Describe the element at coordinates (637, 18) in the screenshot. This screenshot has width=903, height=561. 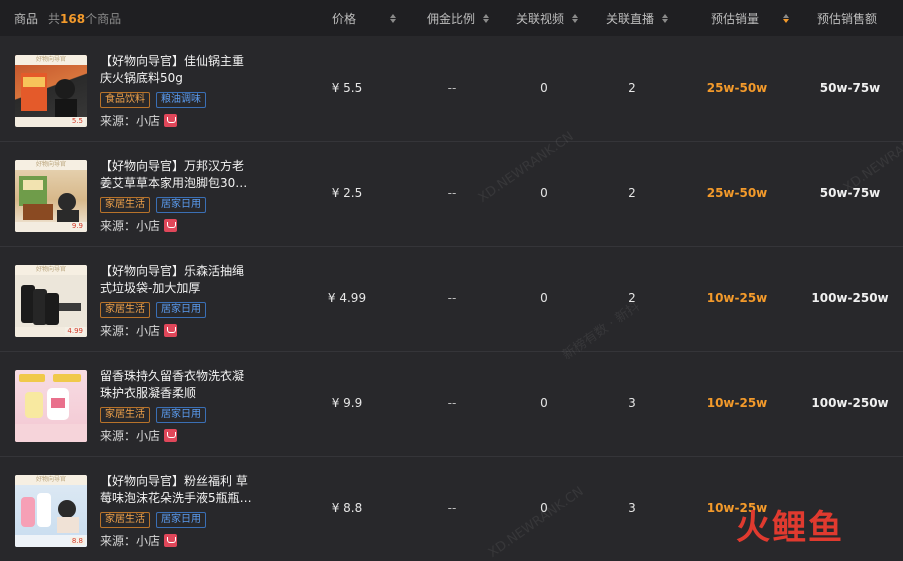
I see `lives-column-header: 关联直播` at that location.